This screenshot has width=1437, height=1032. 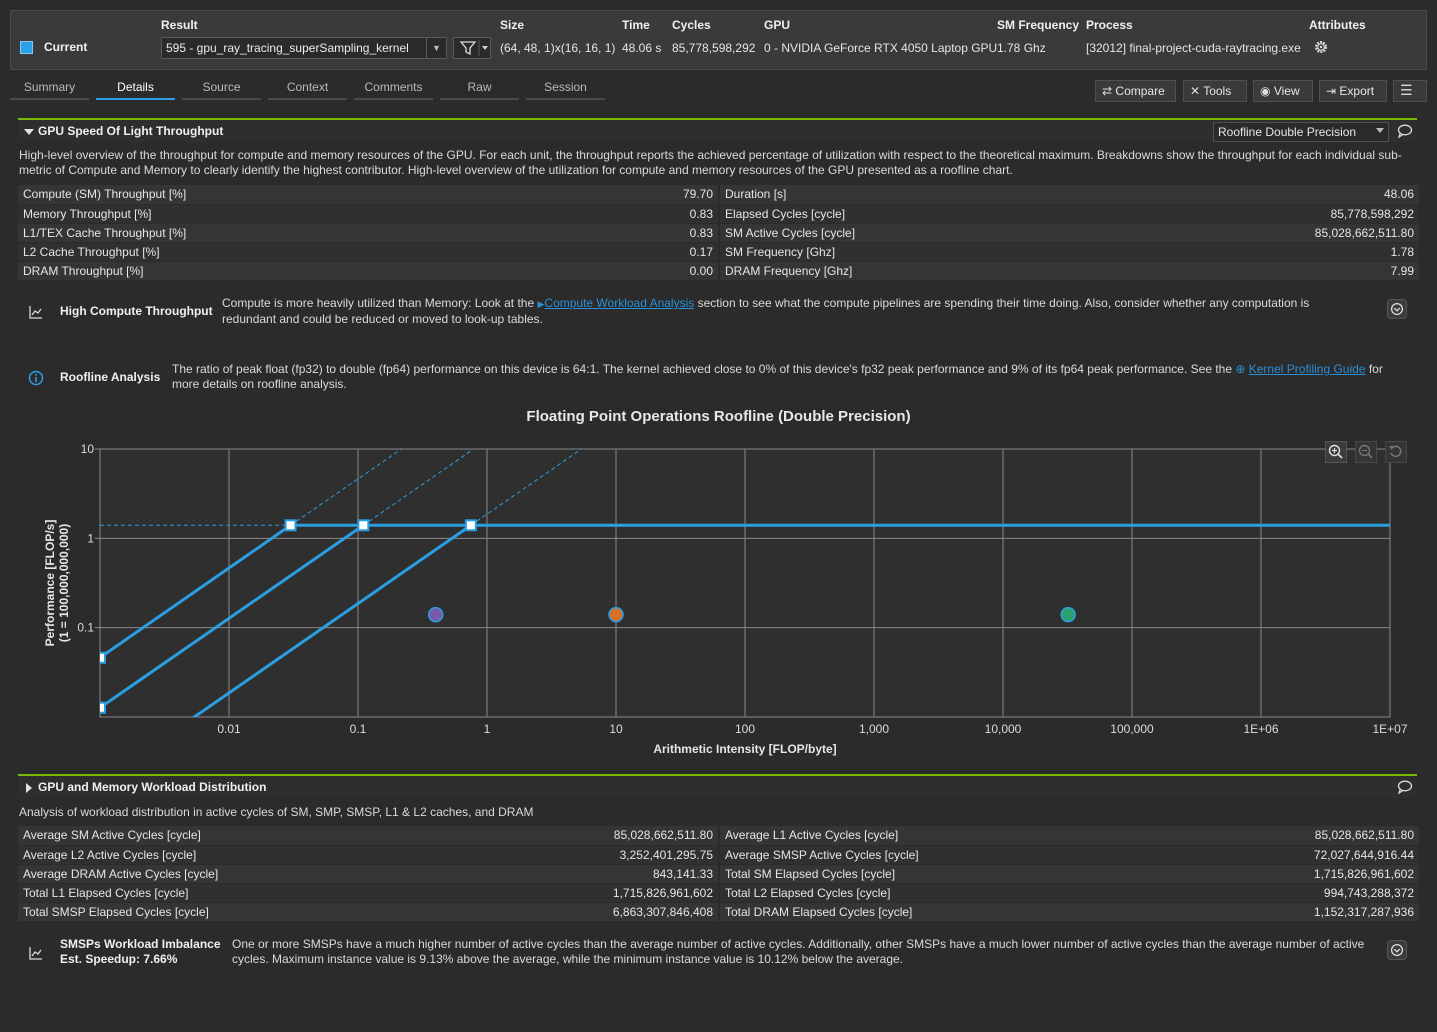 What do you see at coordinates (717, 786) in the screenshot?
I see `workload-section-header: GPU and Memory Workload Distribution` at bounding box center [717, 786].